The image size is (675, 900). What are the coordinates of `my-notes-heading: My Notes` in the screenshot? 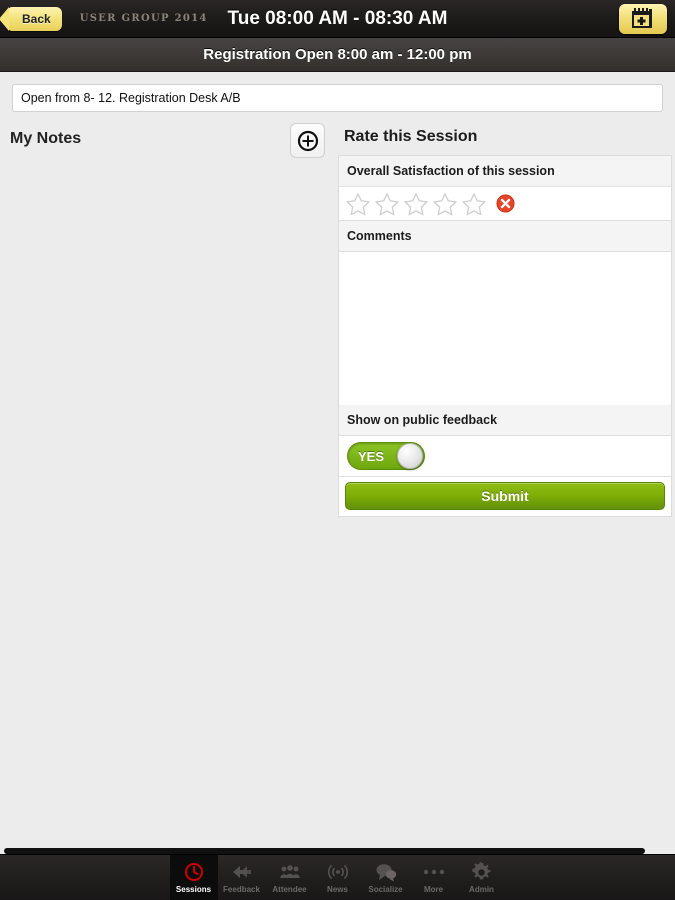 It's located at (46, 138).